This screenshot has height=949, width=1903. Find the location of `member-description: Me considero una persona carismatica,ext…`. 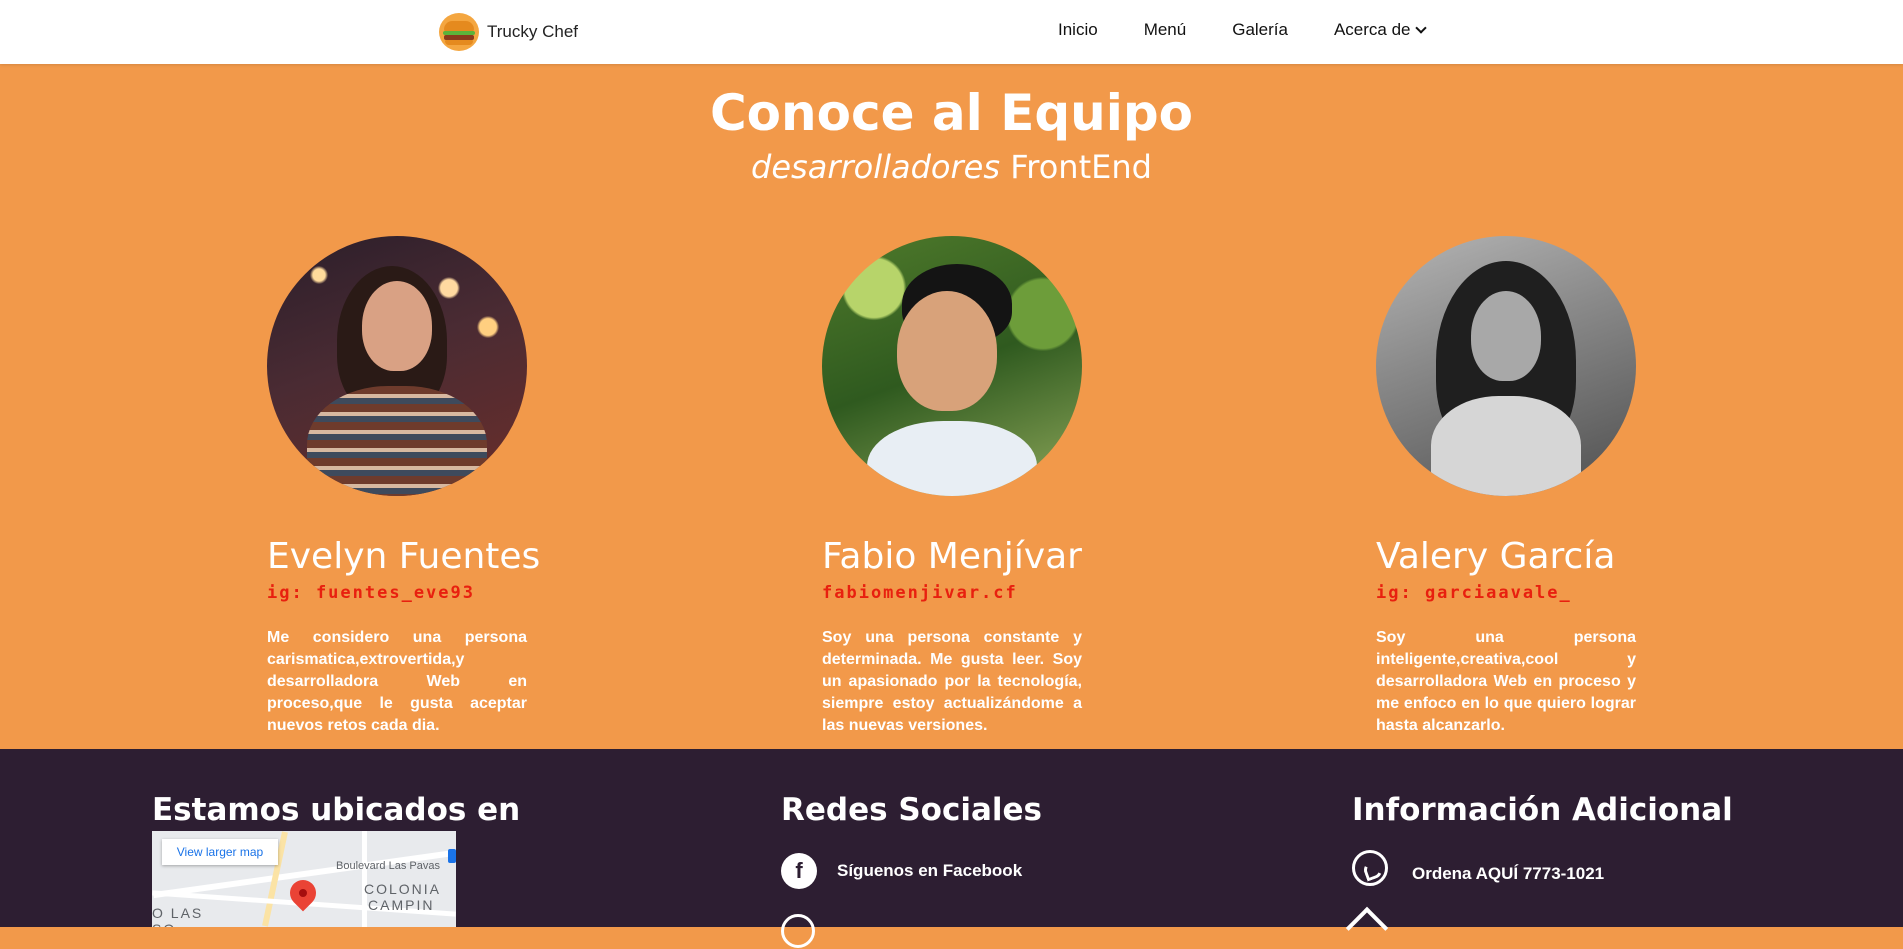

member-description: Me considero una persona carismatica,ext… is located at coordinates (397, 681).